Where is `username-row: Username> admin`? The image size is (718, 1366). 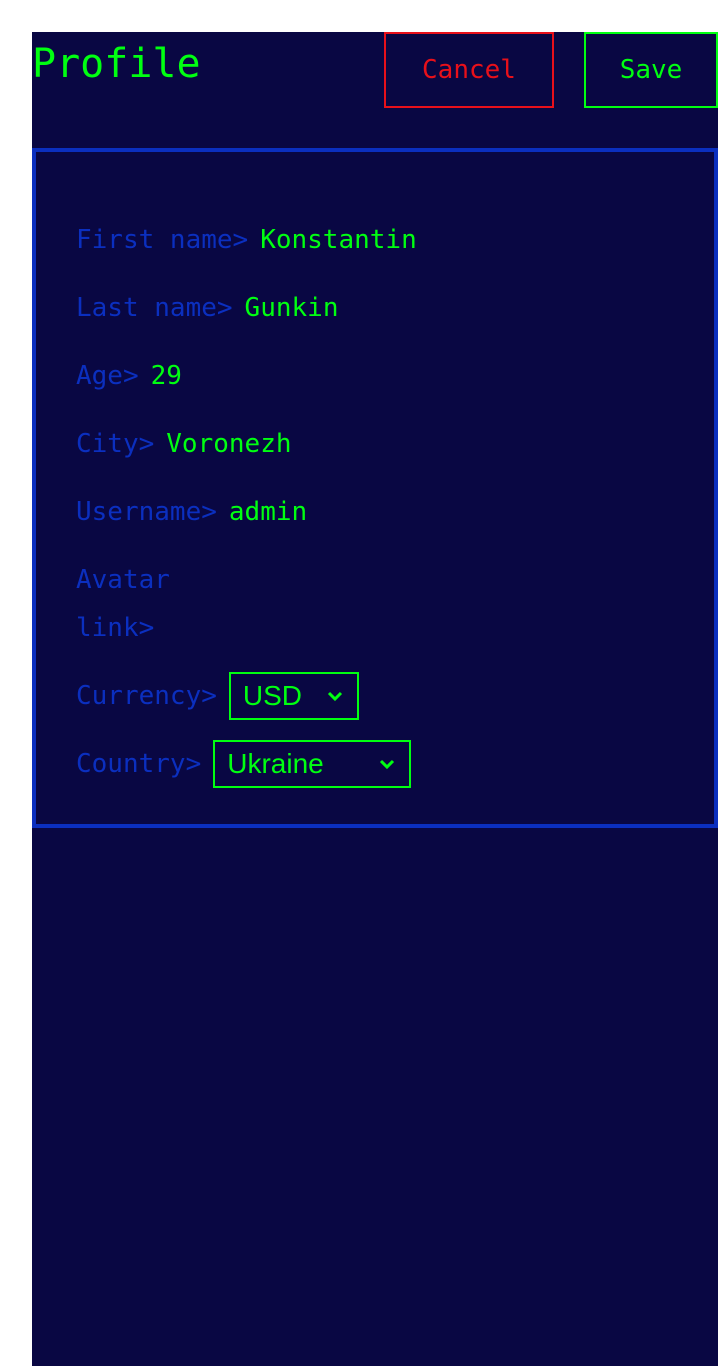
username-row: Username> admin is located at coordinates (191, 512).